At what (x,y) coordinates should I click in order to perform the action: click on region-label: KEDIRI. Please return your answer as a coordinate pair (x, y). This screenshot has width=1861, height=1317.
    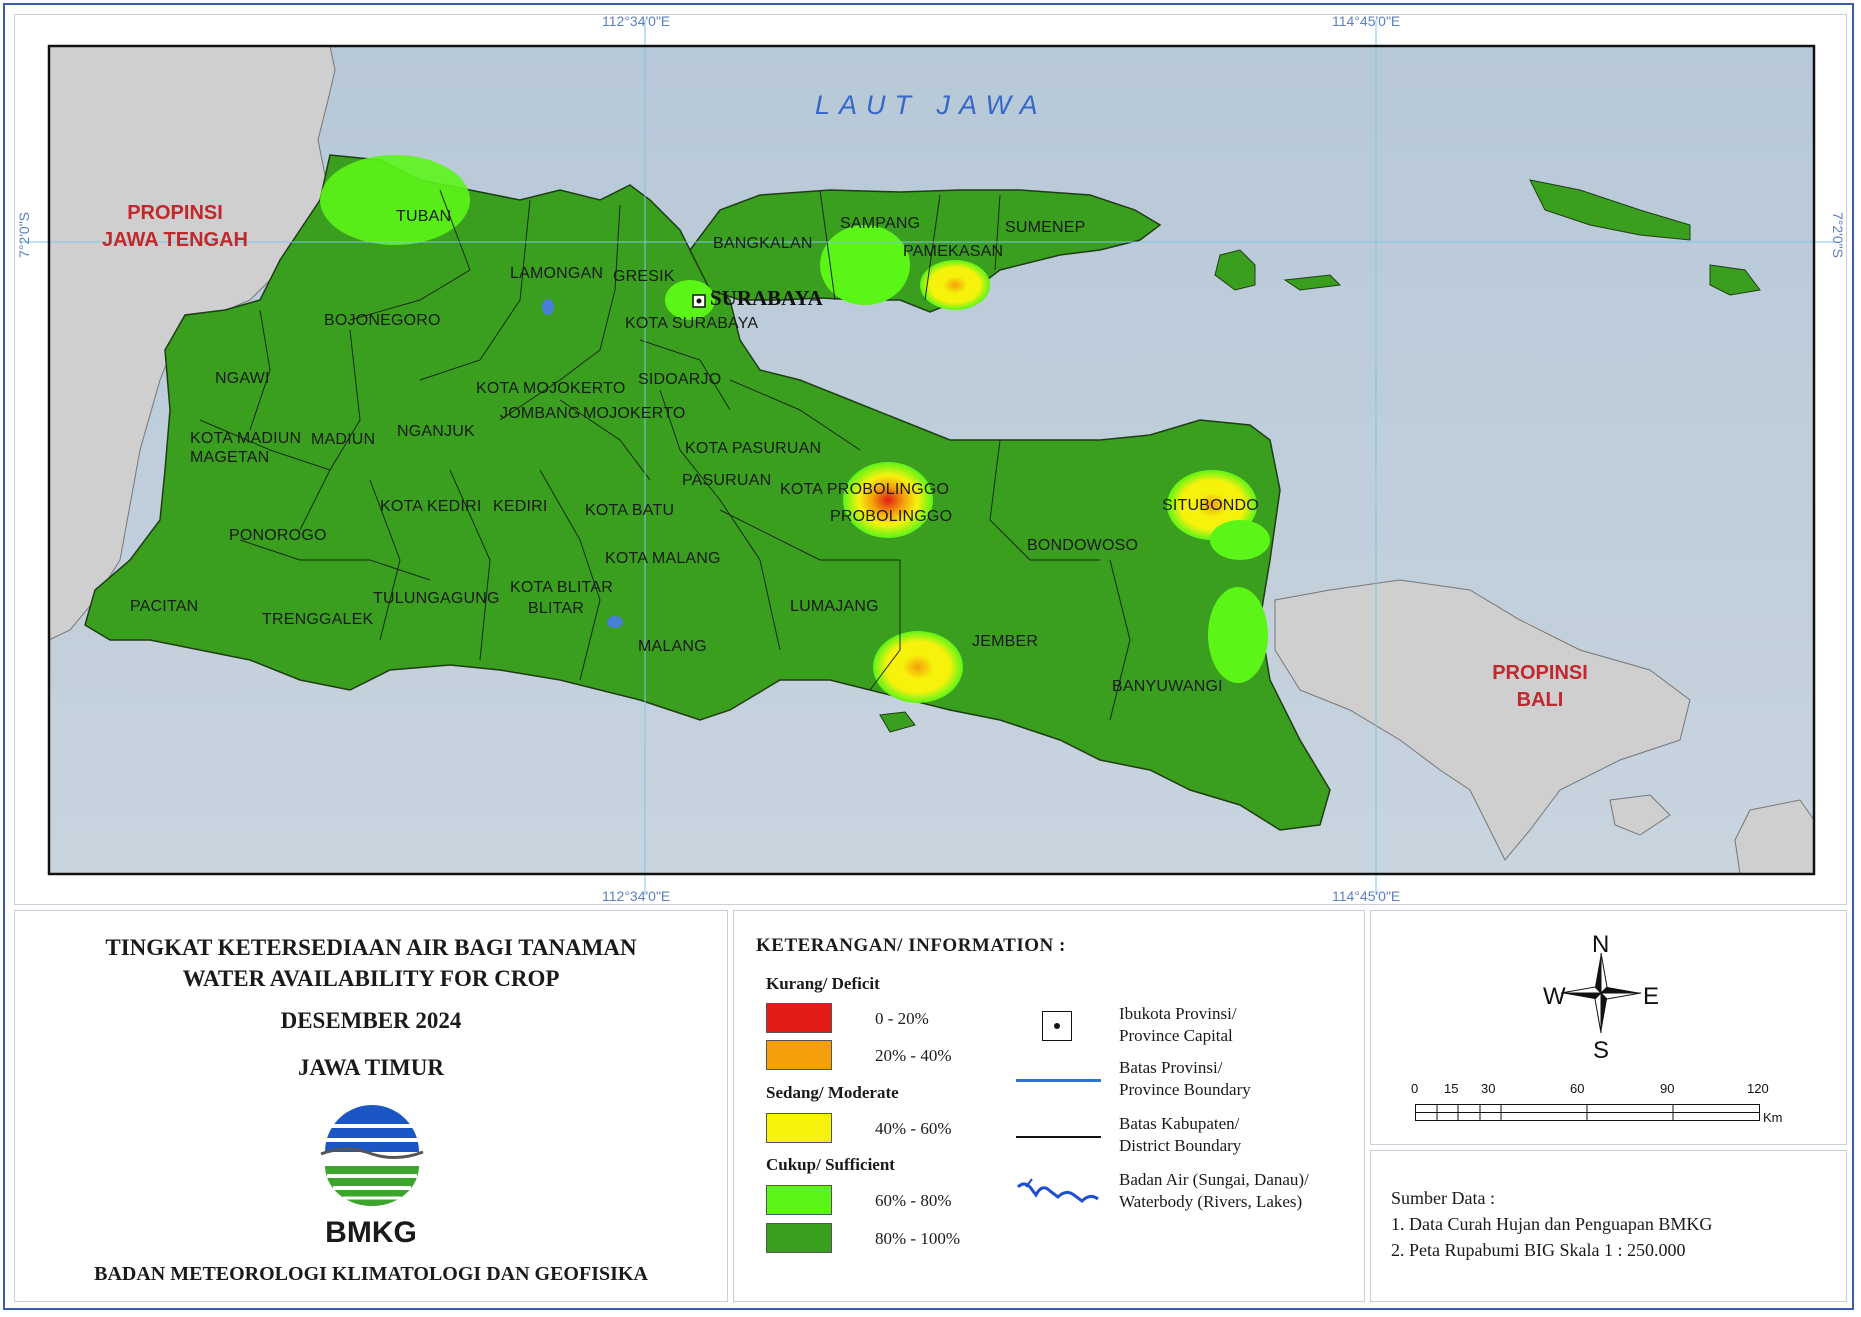
    Looking at the image, I should click on (520, 506).